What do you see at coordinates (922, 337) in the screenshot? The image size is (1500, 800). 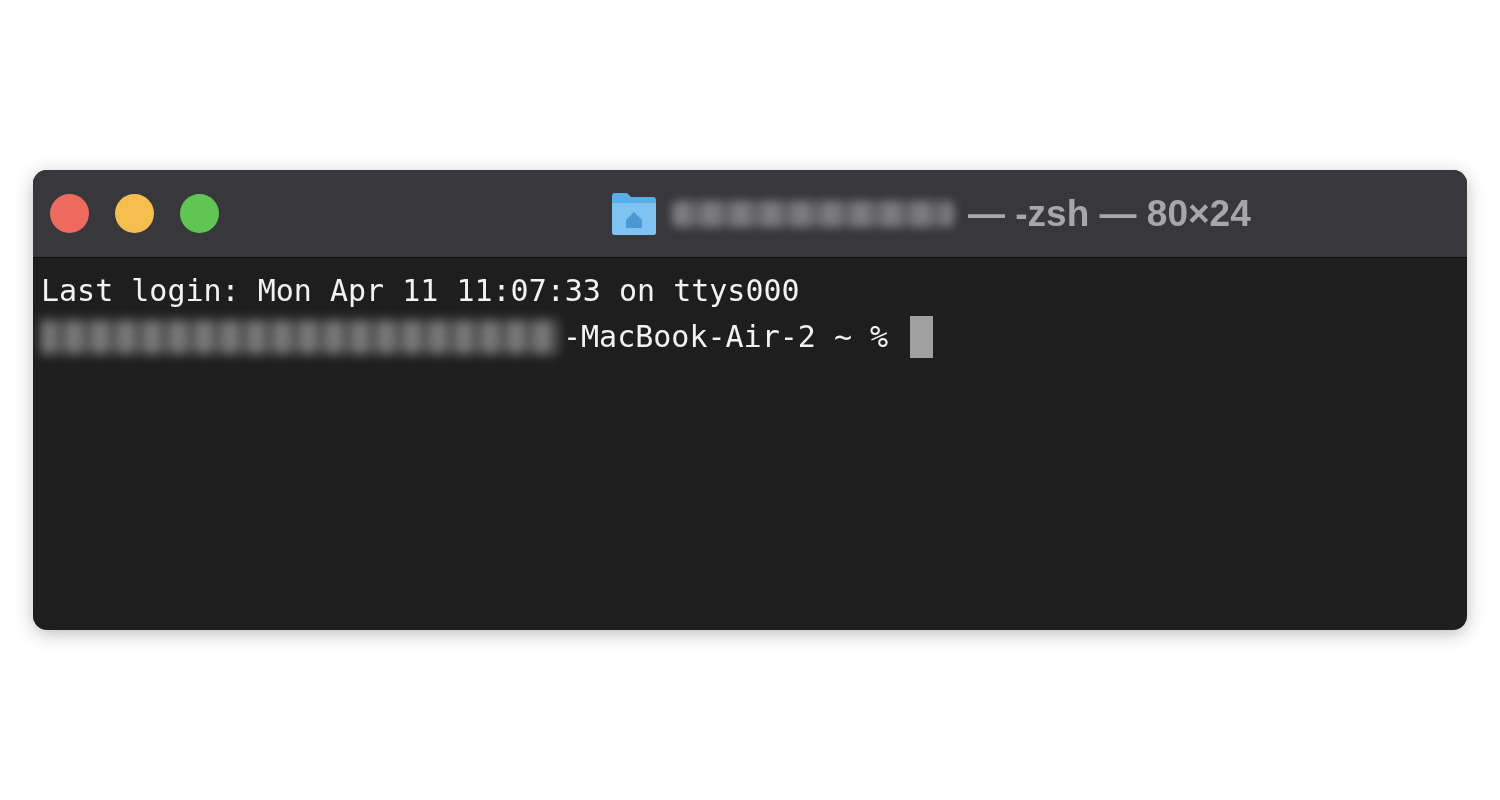 I see `text-cursor` at bounding box center [922, 337].